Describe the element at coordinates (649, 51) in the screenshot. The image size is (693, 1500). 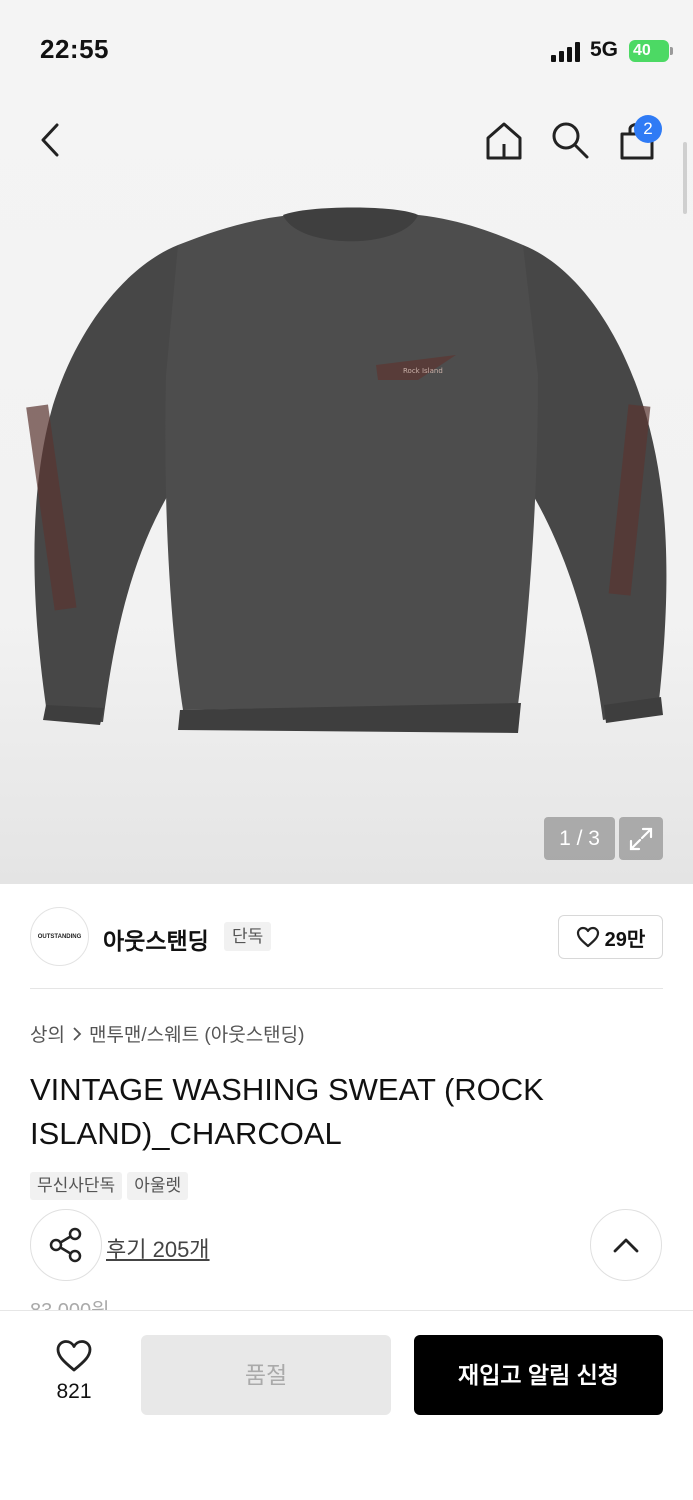
I see `battery-icon: 40` at that location.